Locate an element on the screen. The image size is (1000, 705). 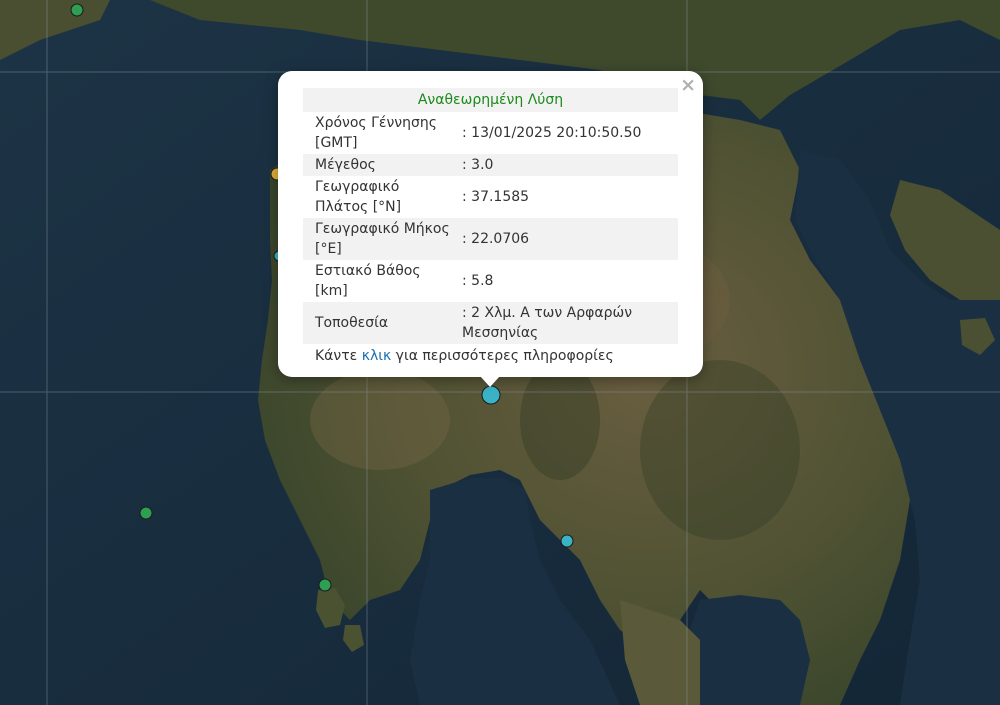
row-value: : 3.0 is located at coordinates (570, 165).